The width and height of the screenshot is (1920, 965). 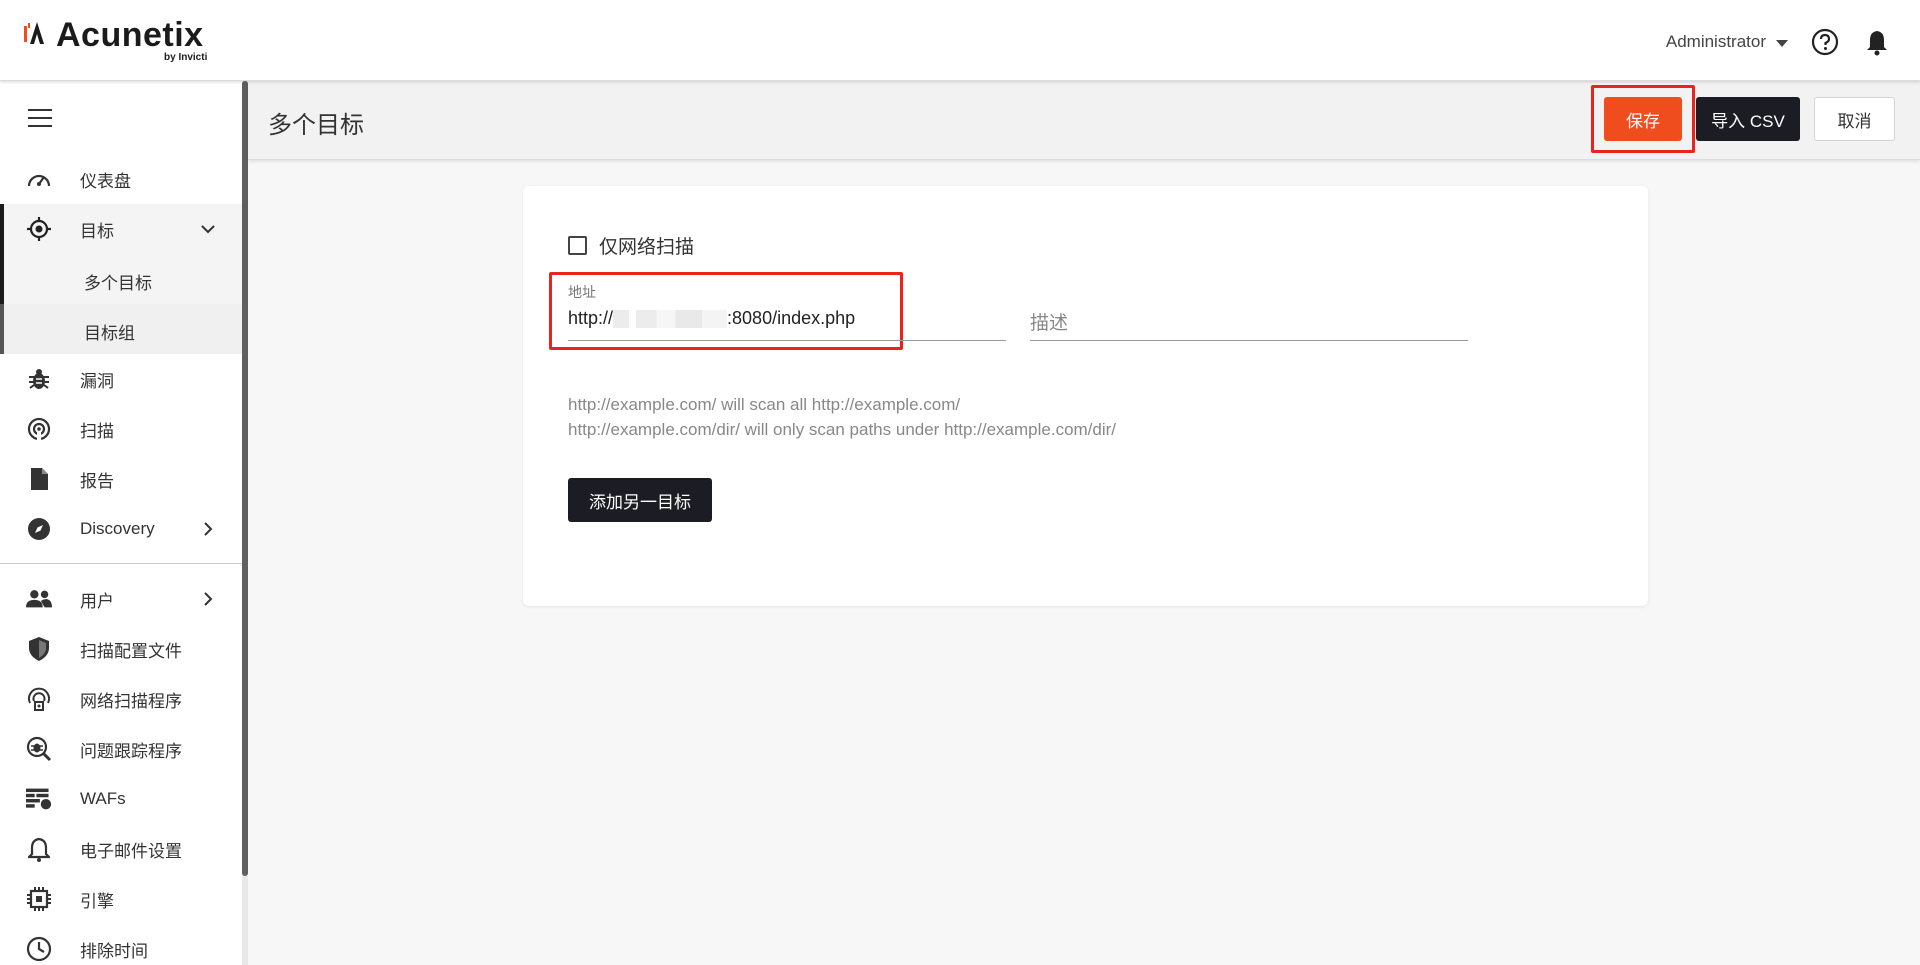 What do you see at coordinates (1782, 43) in the screenshot?
I see `caret-down-icon` at bounding box center [1782, 43].